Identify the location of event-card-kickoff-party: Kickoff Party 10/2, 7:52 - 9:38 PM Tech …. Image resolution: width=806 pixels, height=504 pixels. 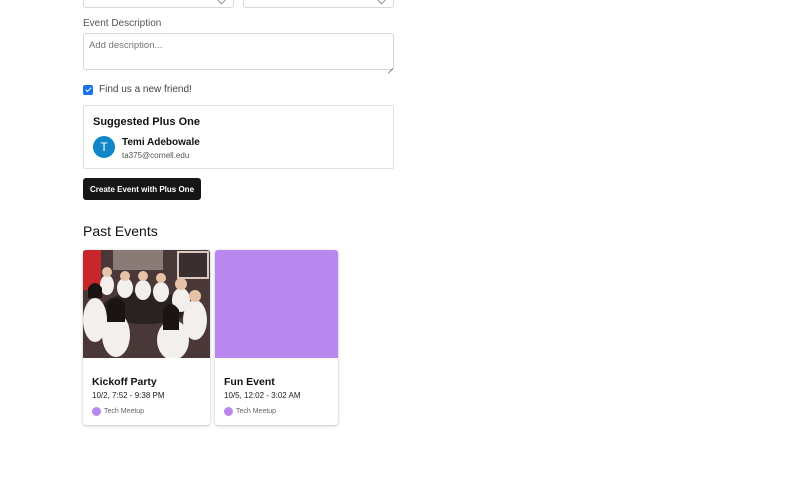
(146, 337).